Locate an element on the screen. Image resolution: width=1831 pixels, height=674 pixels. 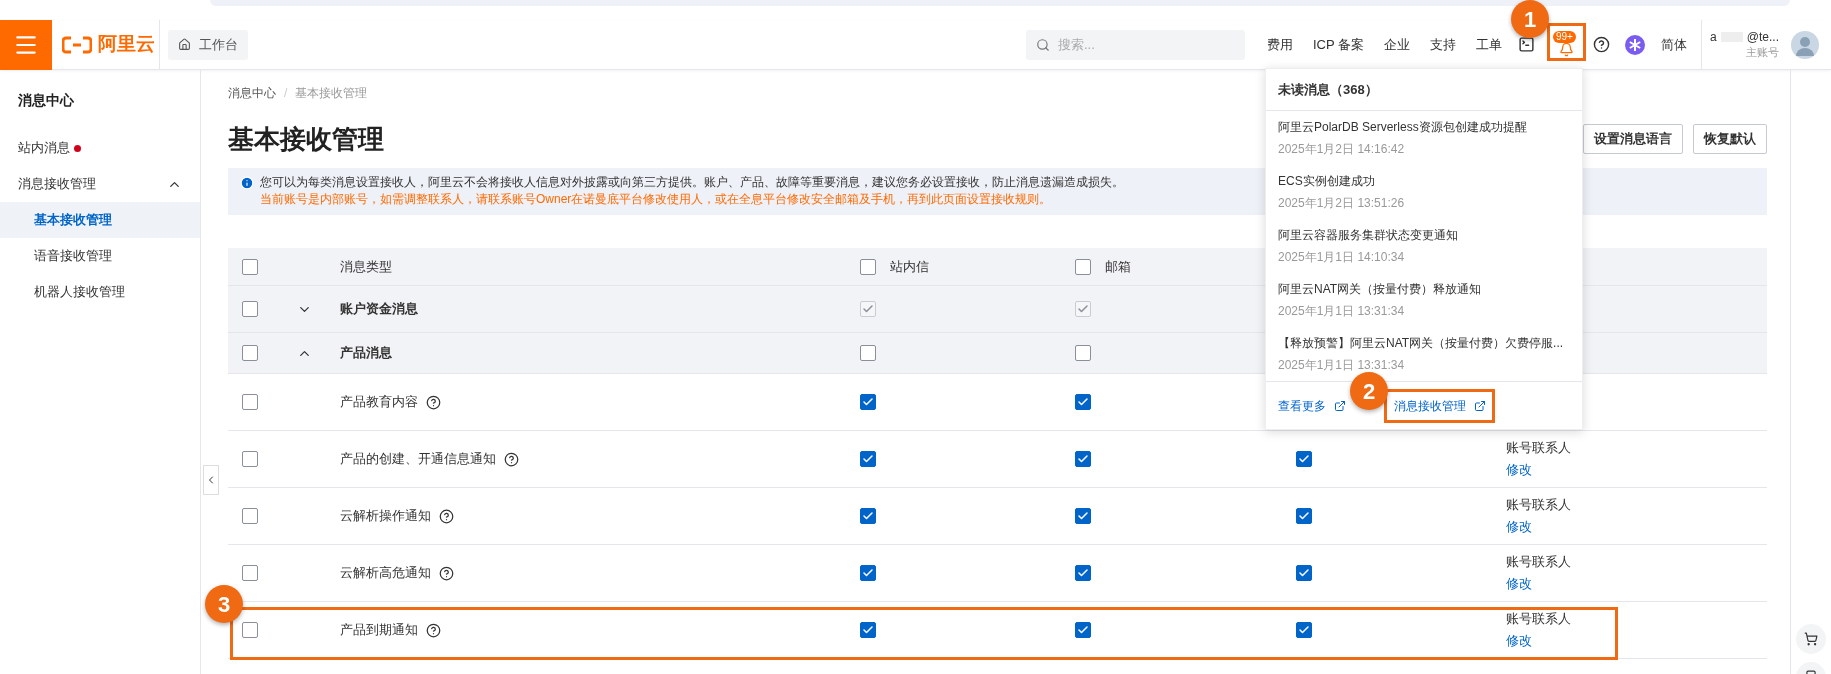
sidebar-item: 机器人接收管理 is located at coordinates (100, 292).